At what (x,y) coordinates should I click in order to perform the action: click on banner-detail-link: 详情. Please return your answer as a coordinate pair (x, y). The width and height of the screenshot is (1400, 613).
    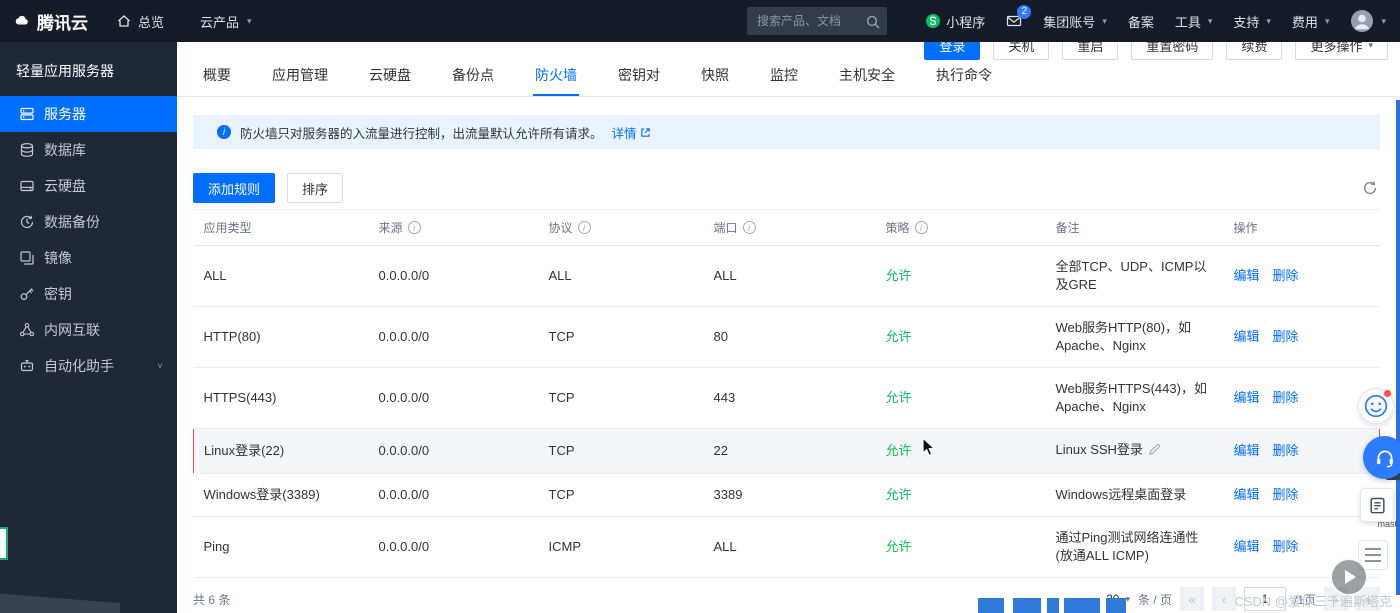
    Looking at the image, I should click on (631, 132).